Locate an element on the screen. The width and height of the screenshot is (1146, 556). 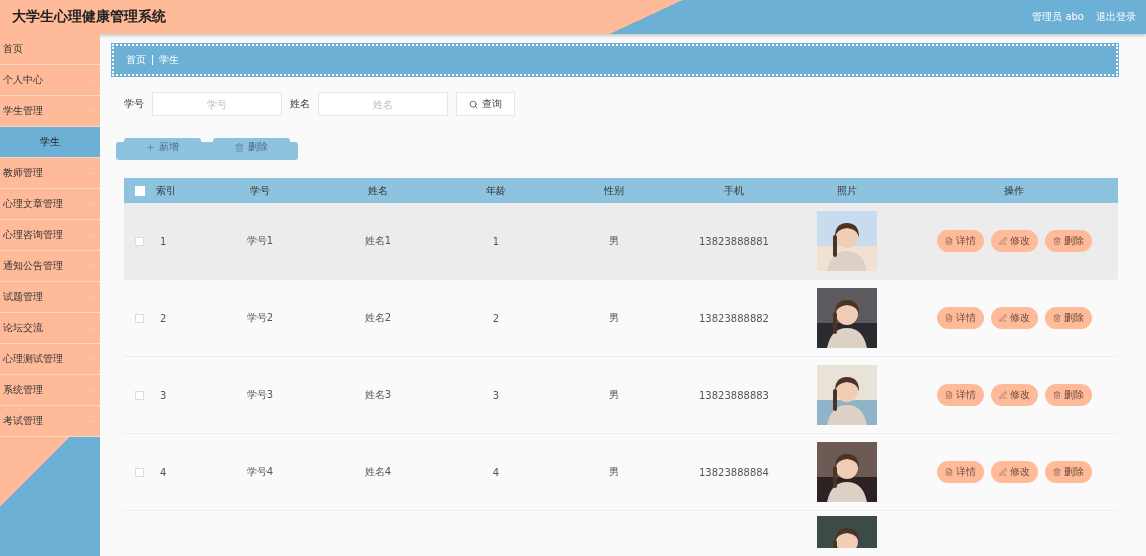
column-header: 照片 is located at coordinates (847, 190).